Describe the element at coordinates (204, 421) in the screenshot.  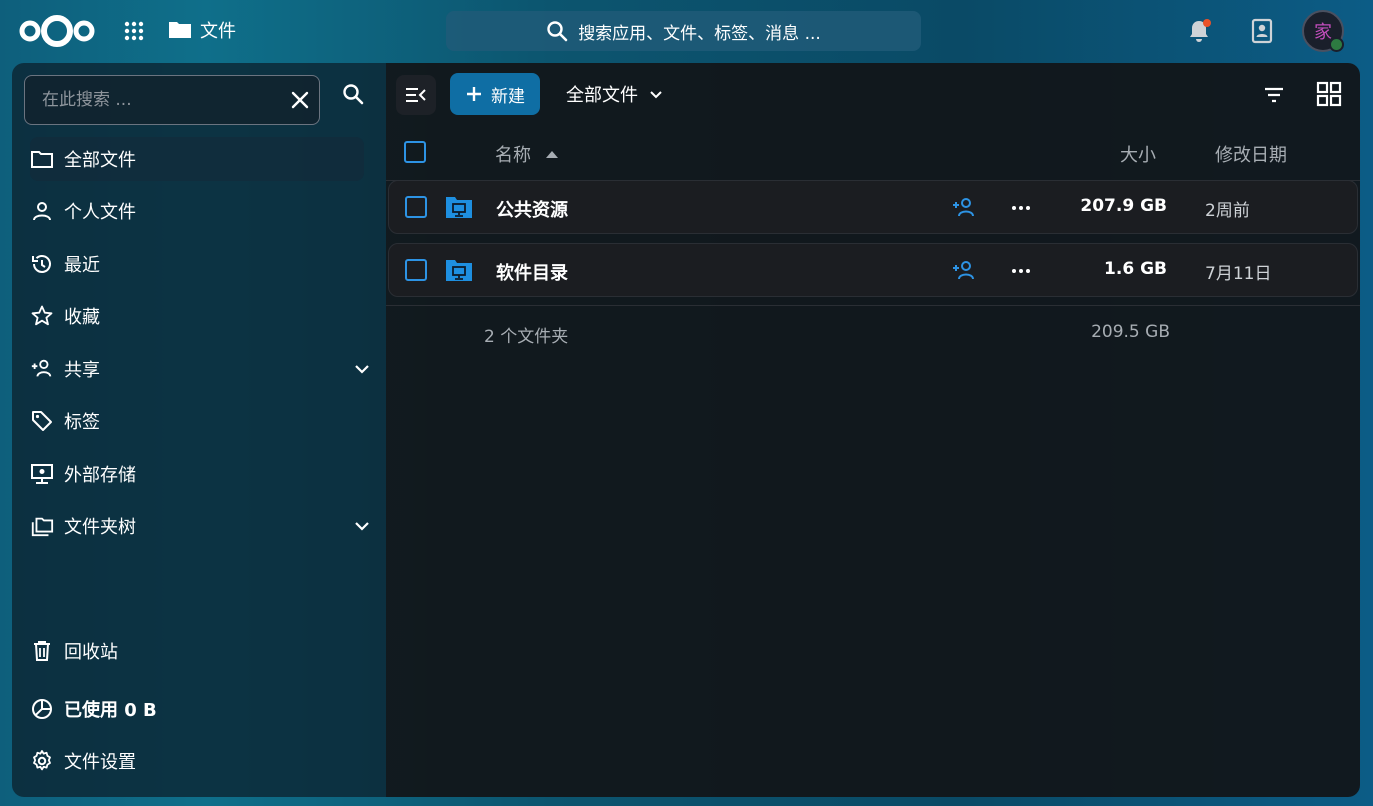
I see `nav-item-tags: 标签` at that location.